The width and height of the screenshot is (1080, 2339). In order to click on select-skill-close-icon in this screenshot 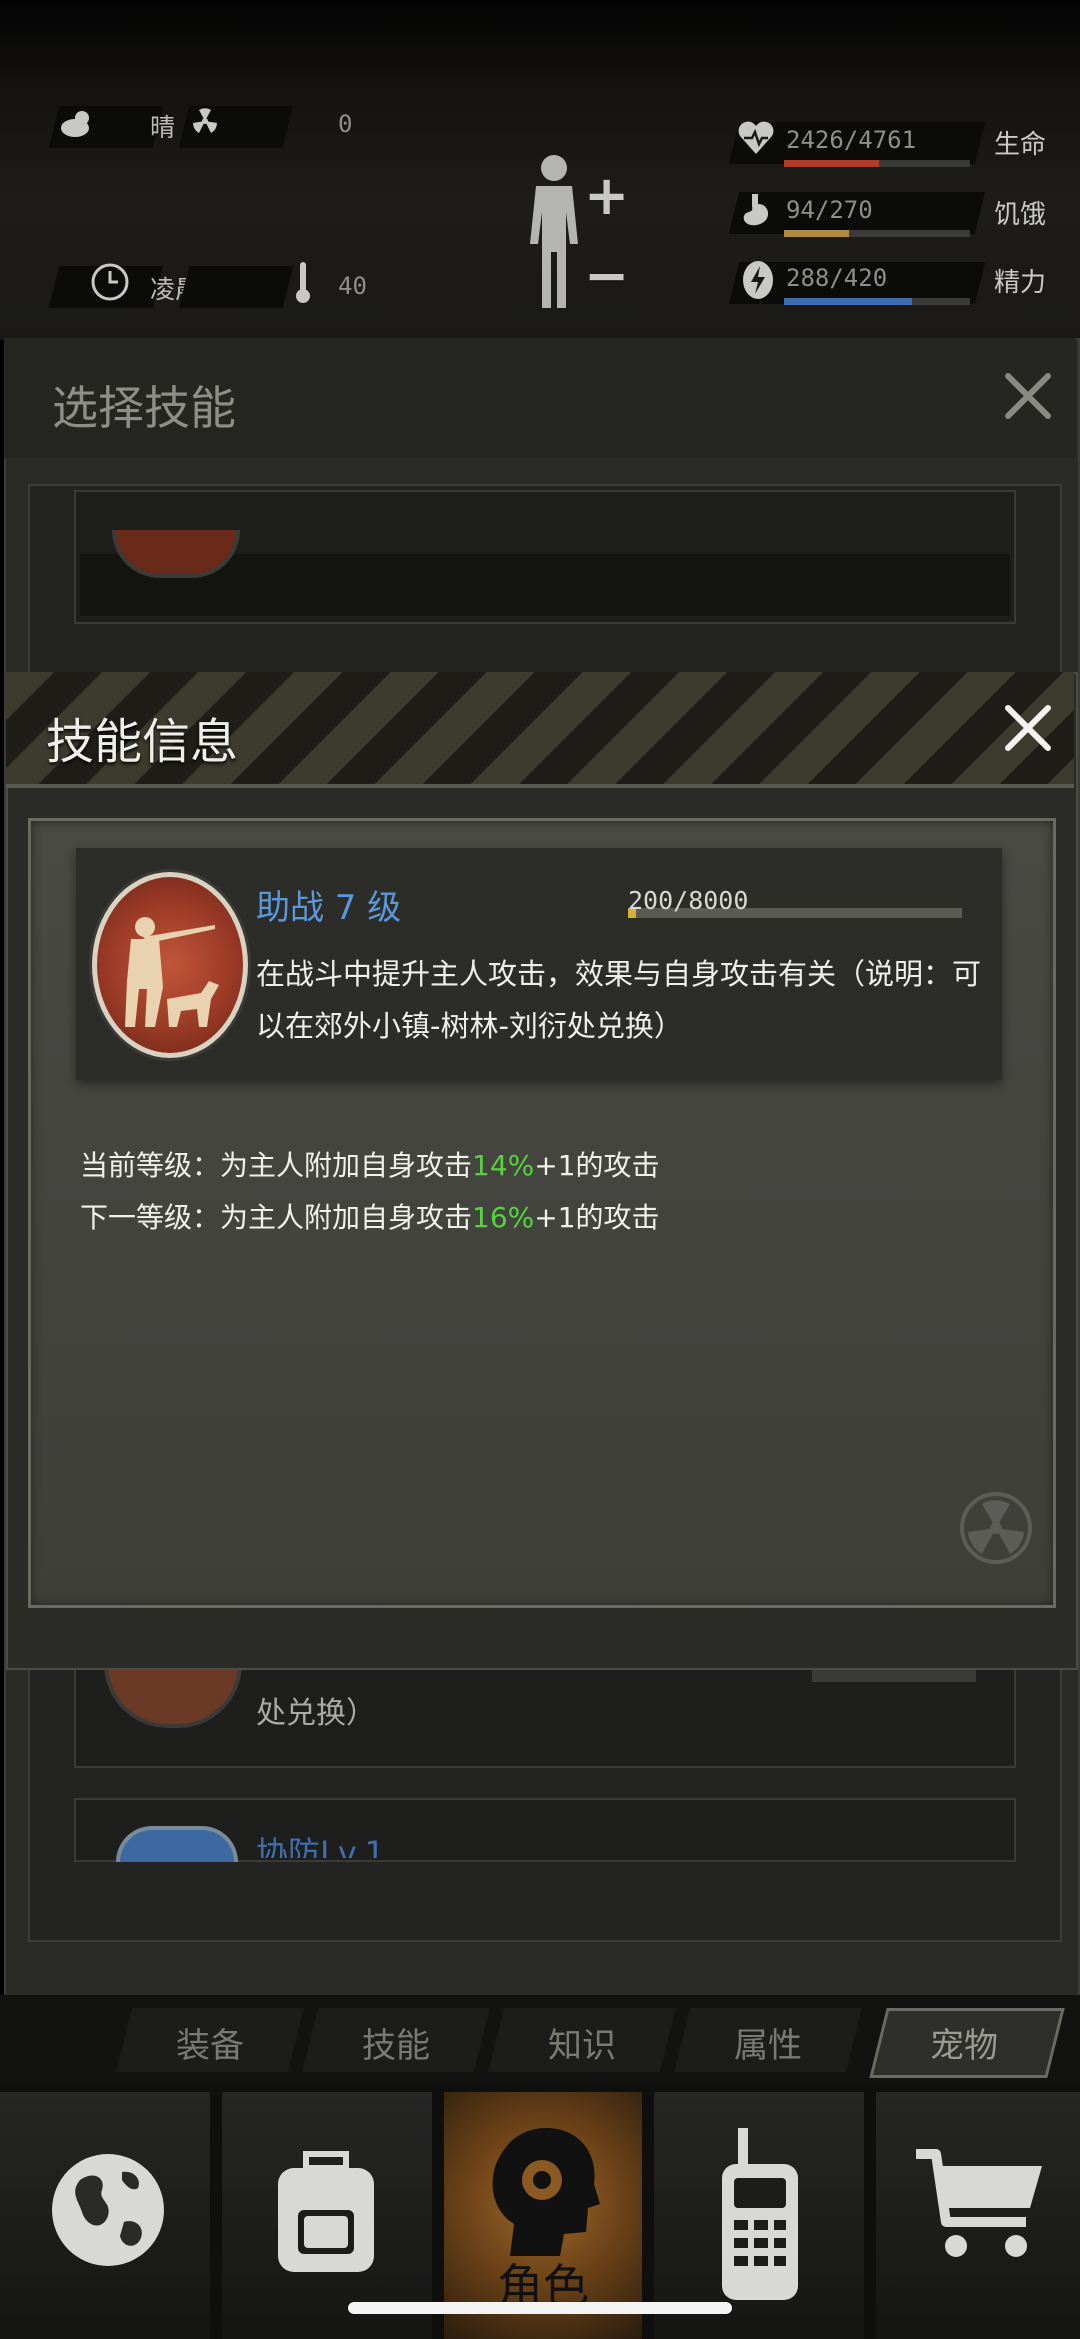, I will do `click(1028, 396)`.